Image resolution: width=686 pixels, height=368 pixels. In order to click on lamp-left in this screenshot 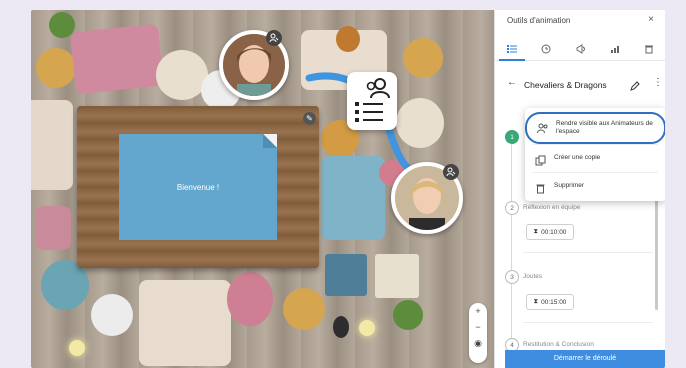, I will do `click(77, 348)`.